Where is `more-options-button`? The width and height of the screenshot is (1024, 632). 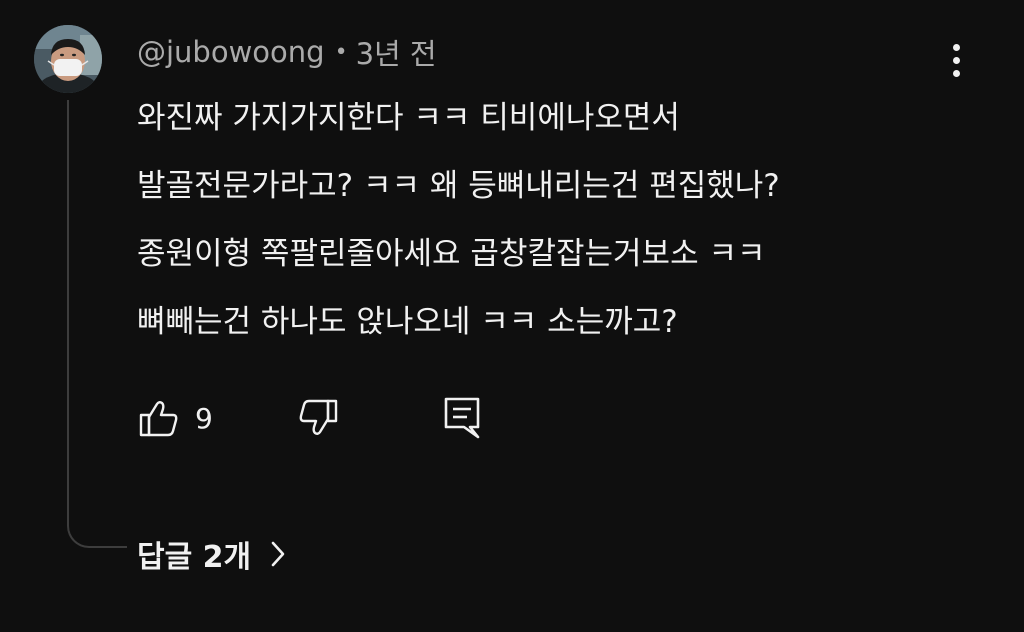
more-options-button is located at coordinates (956, 60).